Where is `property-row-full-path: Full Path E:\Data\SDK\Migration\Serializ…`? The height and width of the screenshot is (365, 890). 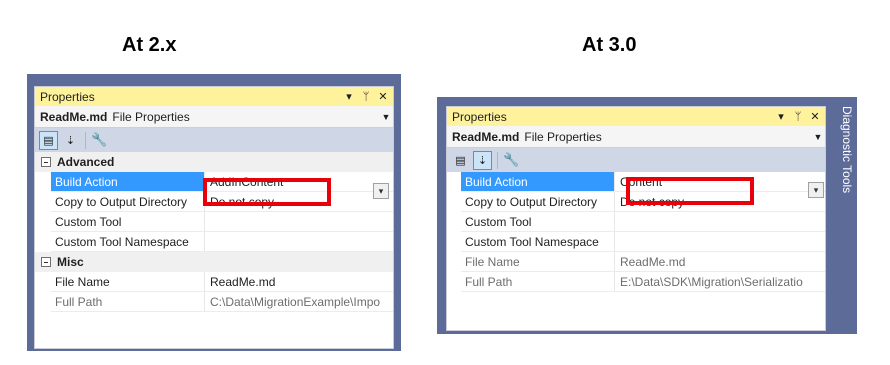
property-row-full-path: Full Path E:\Data\SDK\Migration\Serializ… is located at coordinates (636, 282).